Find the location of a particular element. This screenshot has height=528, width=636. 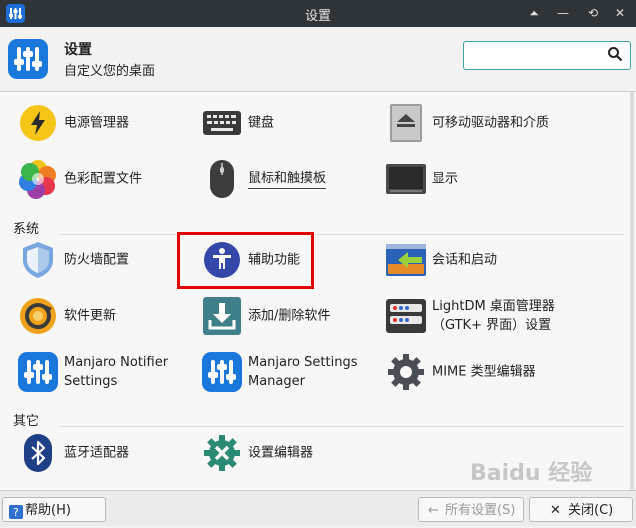

keyboard-icon is located at coordinates (222, 123).